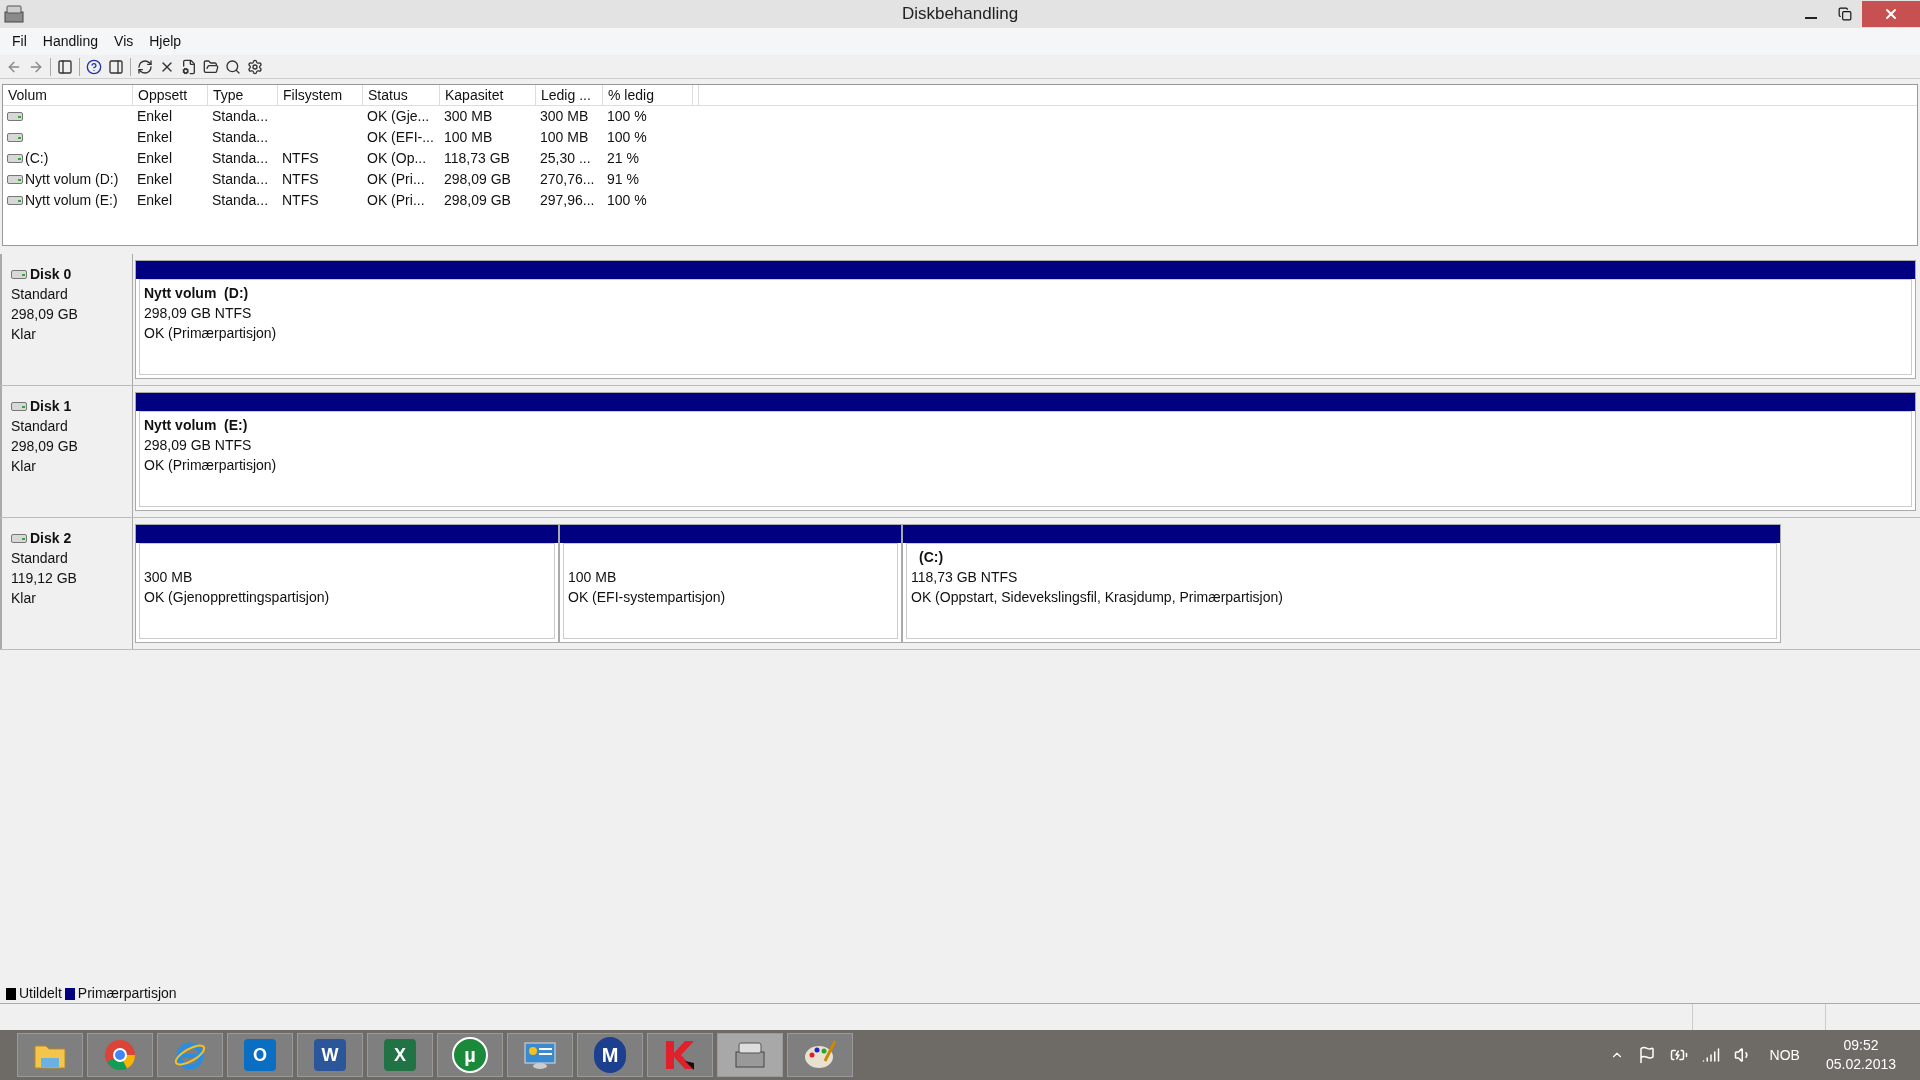 Image resolution: width=1920 pixels, height=1080 pixels. Describe the element at coordinates (1025, 451) in the screenshot. I see `partition-block: Nytt volum (E:) 298,09 GB NTFS OK (Primærpartisjon)` at that location.